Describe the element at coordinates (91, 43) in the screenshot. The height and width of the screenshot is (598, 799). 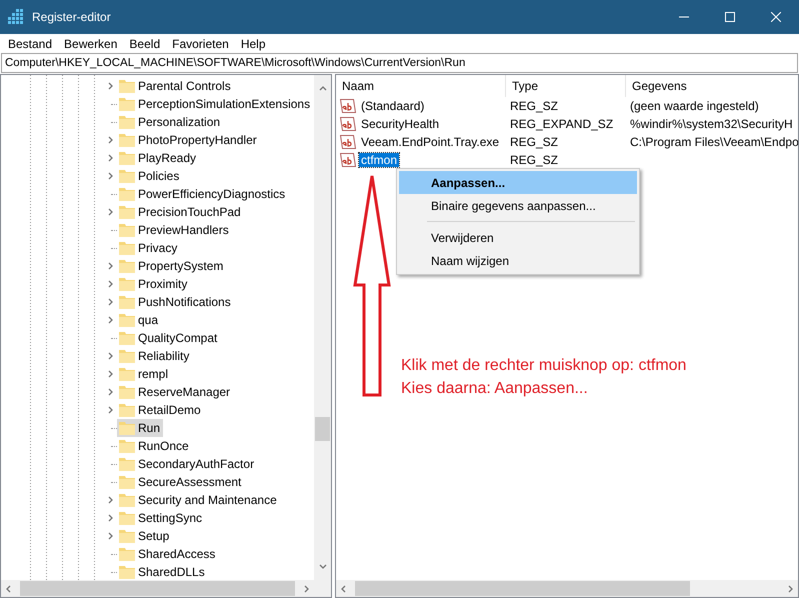
I see `menu-item: Bewerken` at that location.